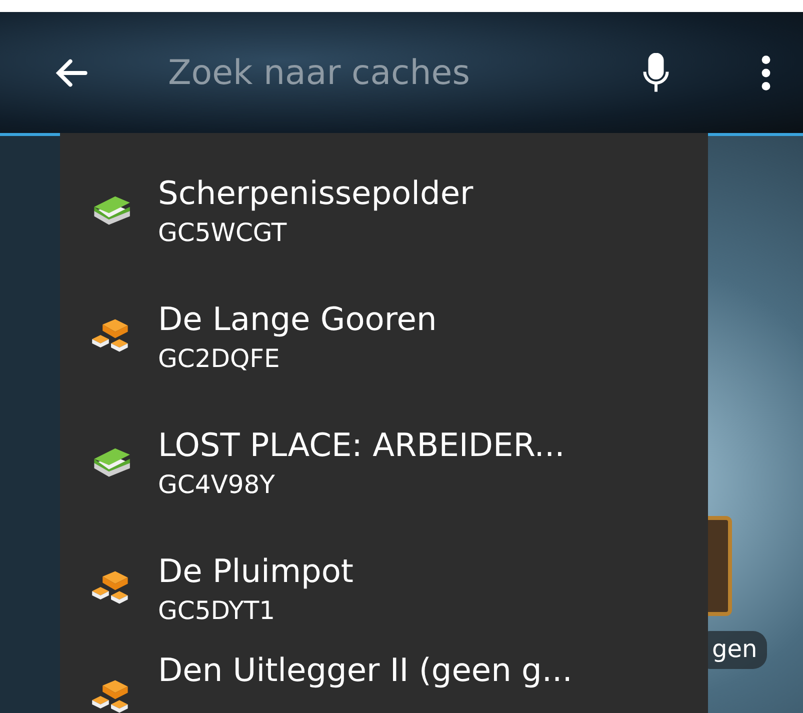  Describe the element at coordinates (219, 358) in the screenshot. I see `cache-code: GC2DQFE` at that location.